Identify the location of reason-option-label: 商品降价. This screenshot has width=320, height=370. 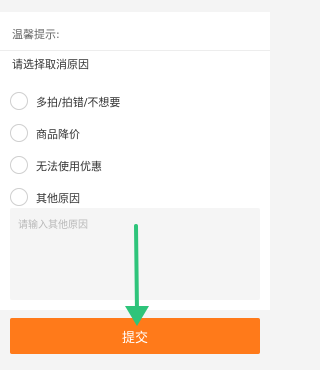
(58, 134).